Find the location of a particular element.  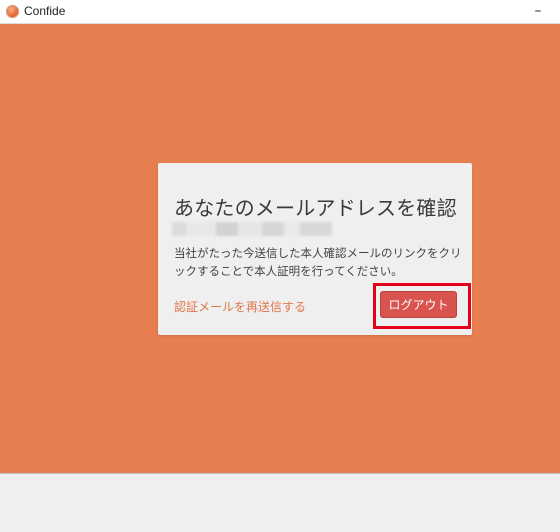

window-title: Confide is located at coordinates (45, 11).